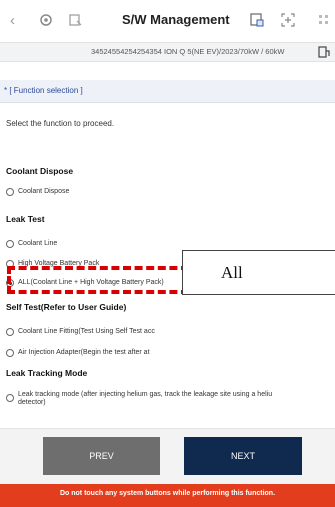 The image size is (335, 507). Describe the element at coordinates (288, 22) in the screenshot. I see `screenshot-icon` at that location.